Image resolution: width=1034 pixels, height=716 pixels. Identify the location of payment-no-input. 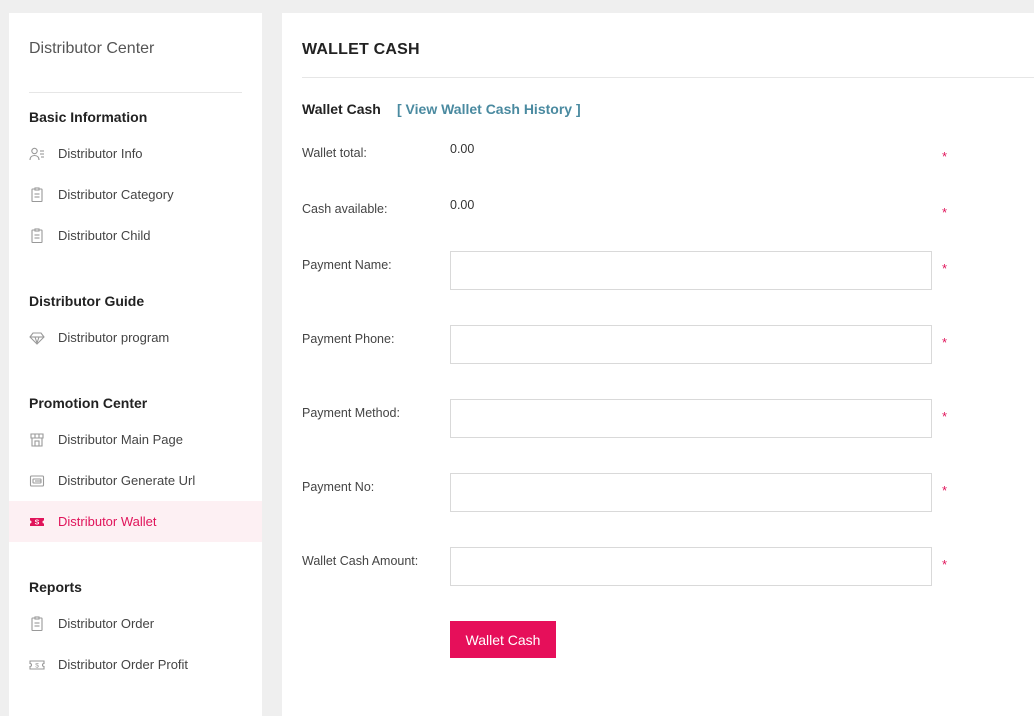
(691, 492).